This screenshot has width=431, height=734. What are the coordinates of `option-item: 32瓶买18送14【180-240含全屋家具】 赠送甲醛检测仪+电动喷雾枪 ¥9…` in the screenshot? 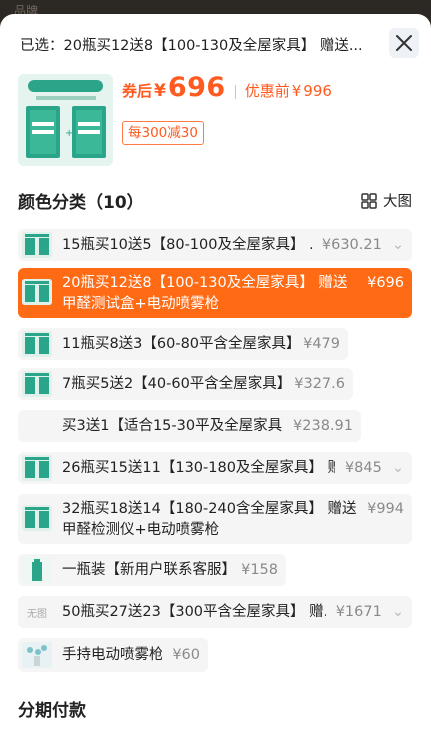 It's located at (215, 519).